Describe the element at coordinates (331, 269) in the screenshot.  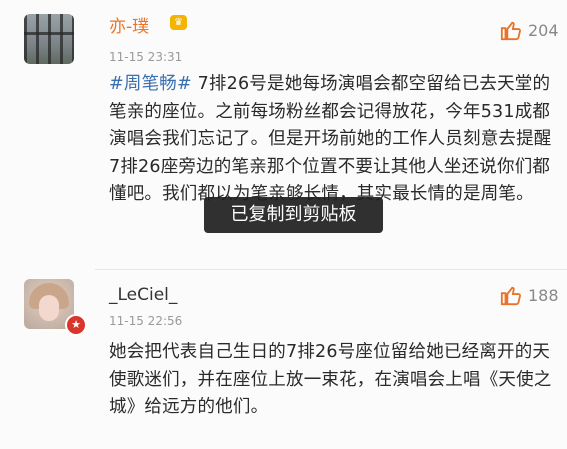
I see `divider` at that location.